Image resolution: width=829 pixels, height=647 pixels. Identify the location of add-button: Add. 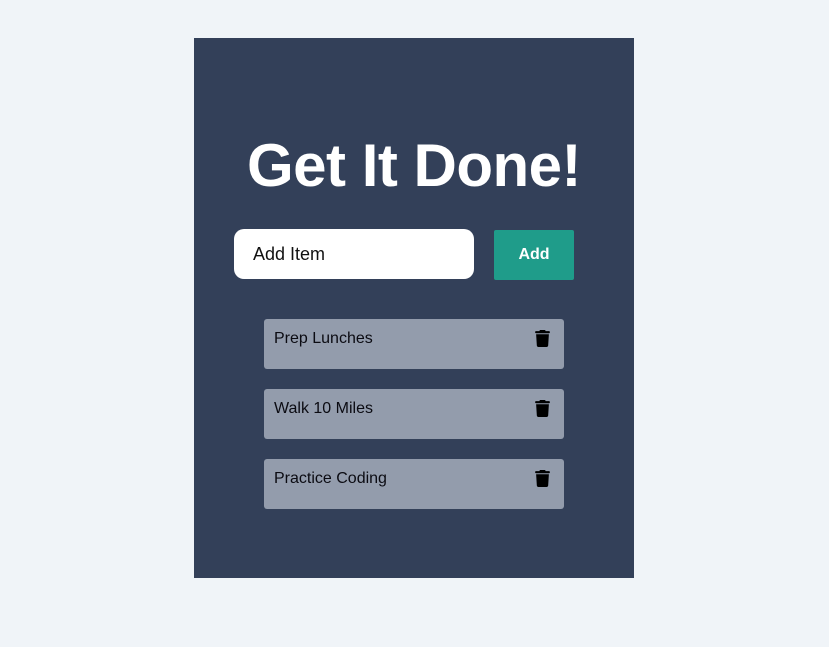
(534, 255).